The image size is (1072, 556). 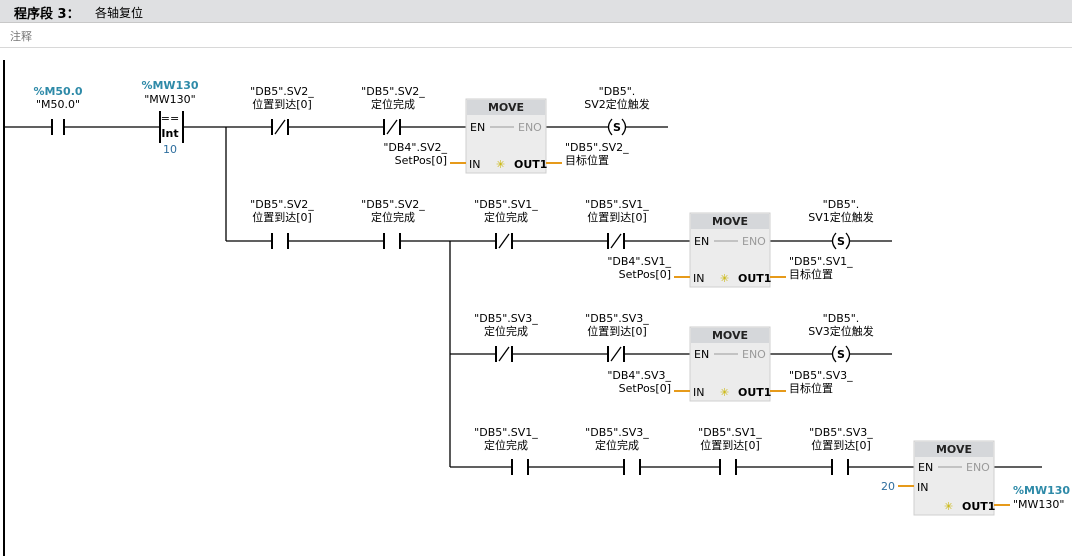 I want to click on contact-address: %M50.0, so click(x=57, y=91).